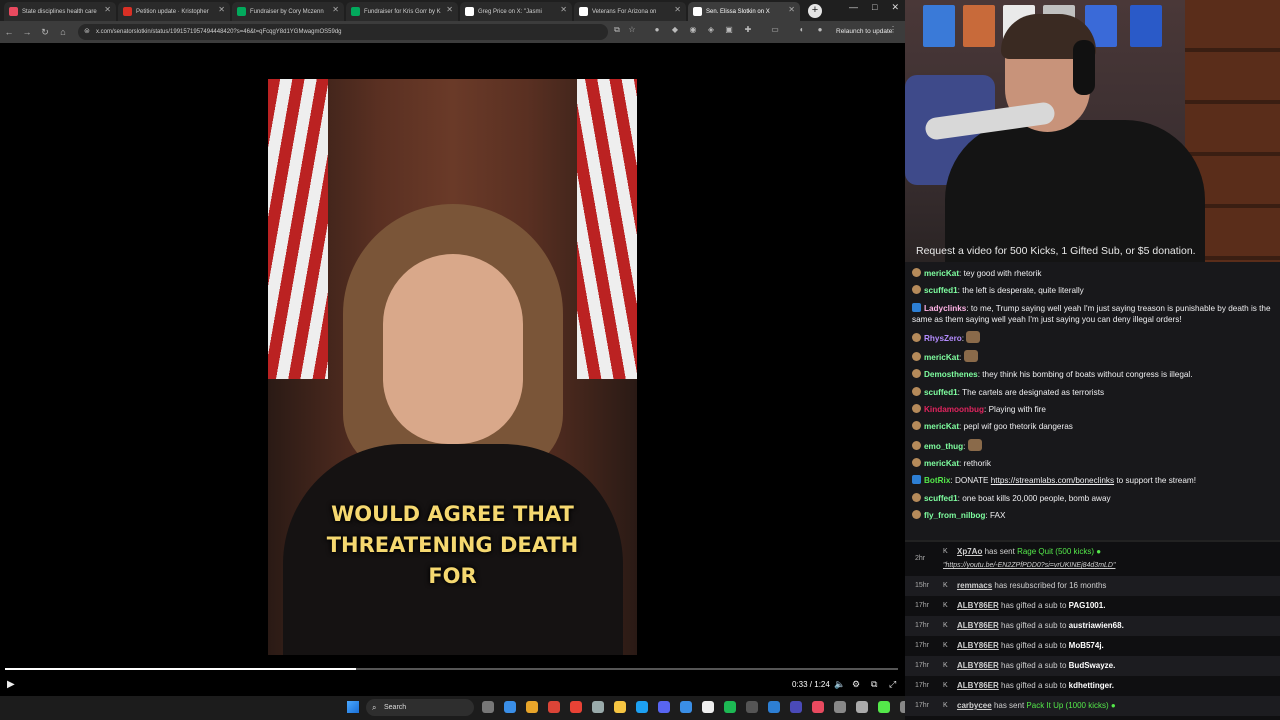 The width and height of the screenshot is (1280, 720). I want to click on chat-username: Kindamoonbug, so click(954, 409).